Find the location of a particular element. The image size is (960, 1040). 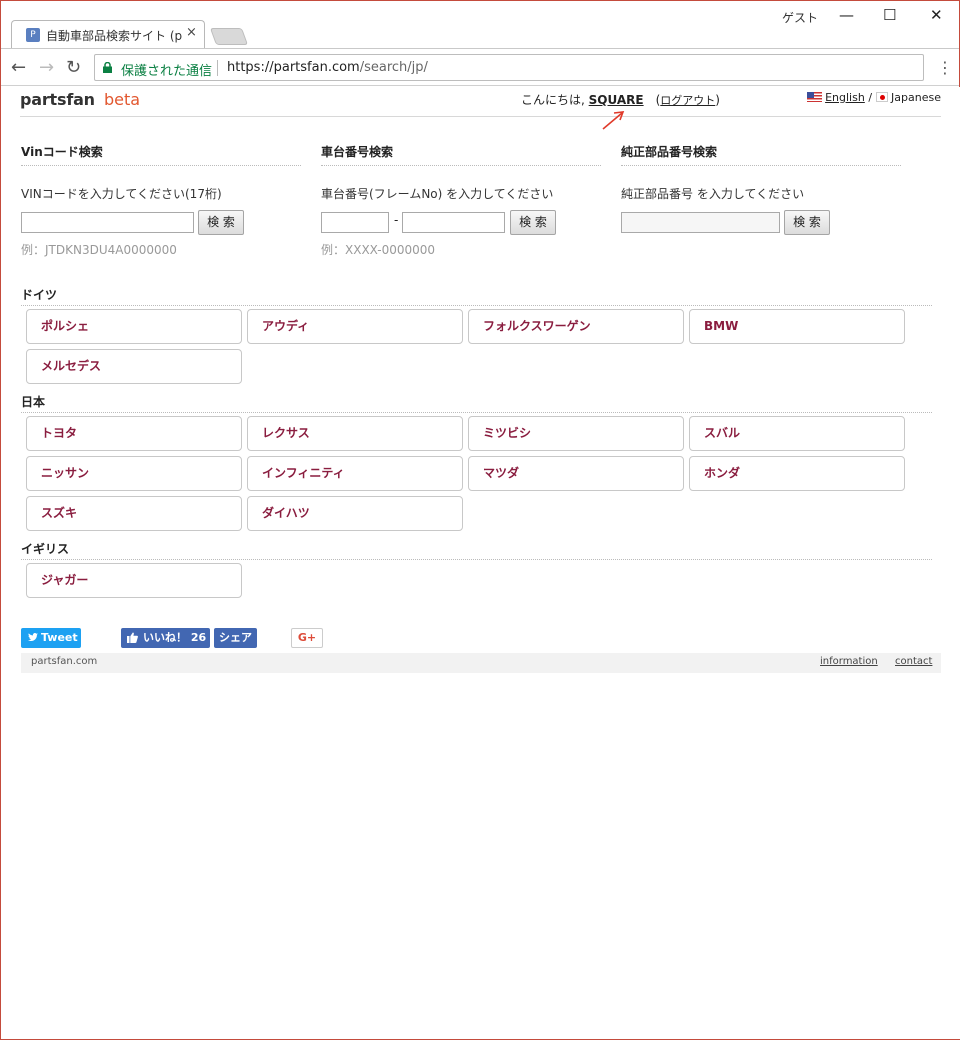

tab-close-icon: × is located at coordinates (191, 32).